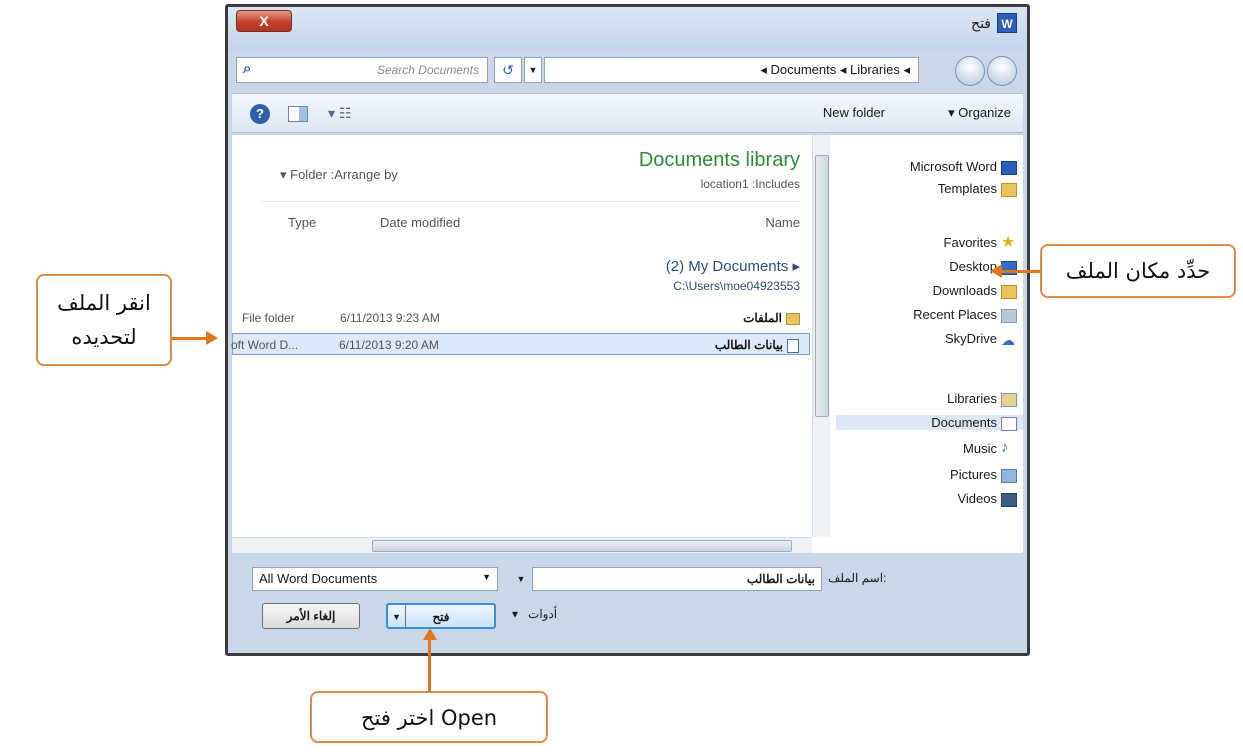 The image size is (1243, 755). I want to click on libraries-icon, so click(1009, 400).